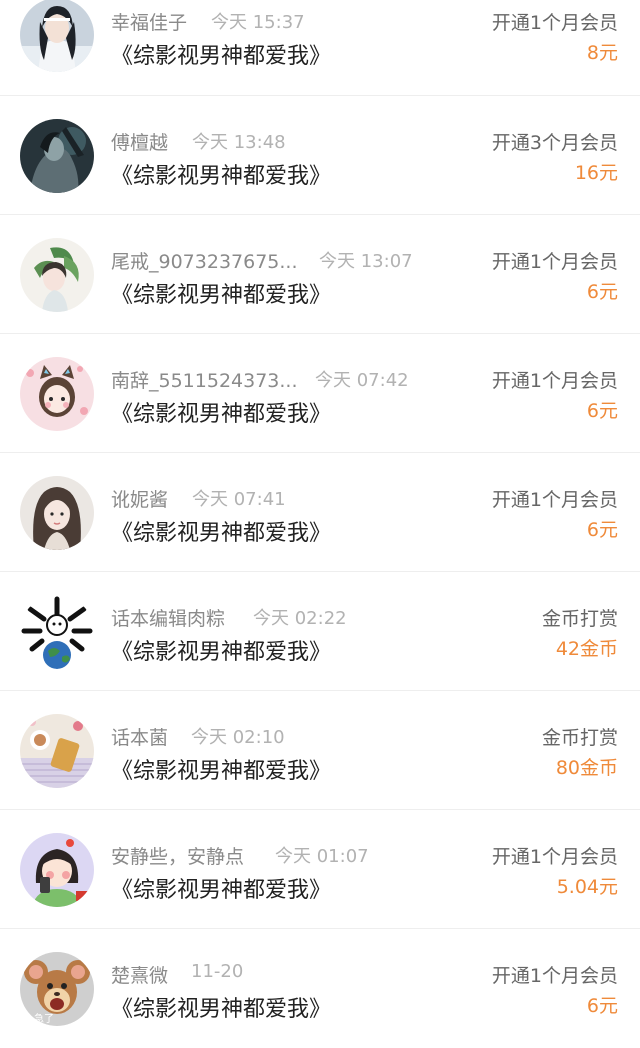  I want to click on anime-male-avatar-icon, so click(57, 36).